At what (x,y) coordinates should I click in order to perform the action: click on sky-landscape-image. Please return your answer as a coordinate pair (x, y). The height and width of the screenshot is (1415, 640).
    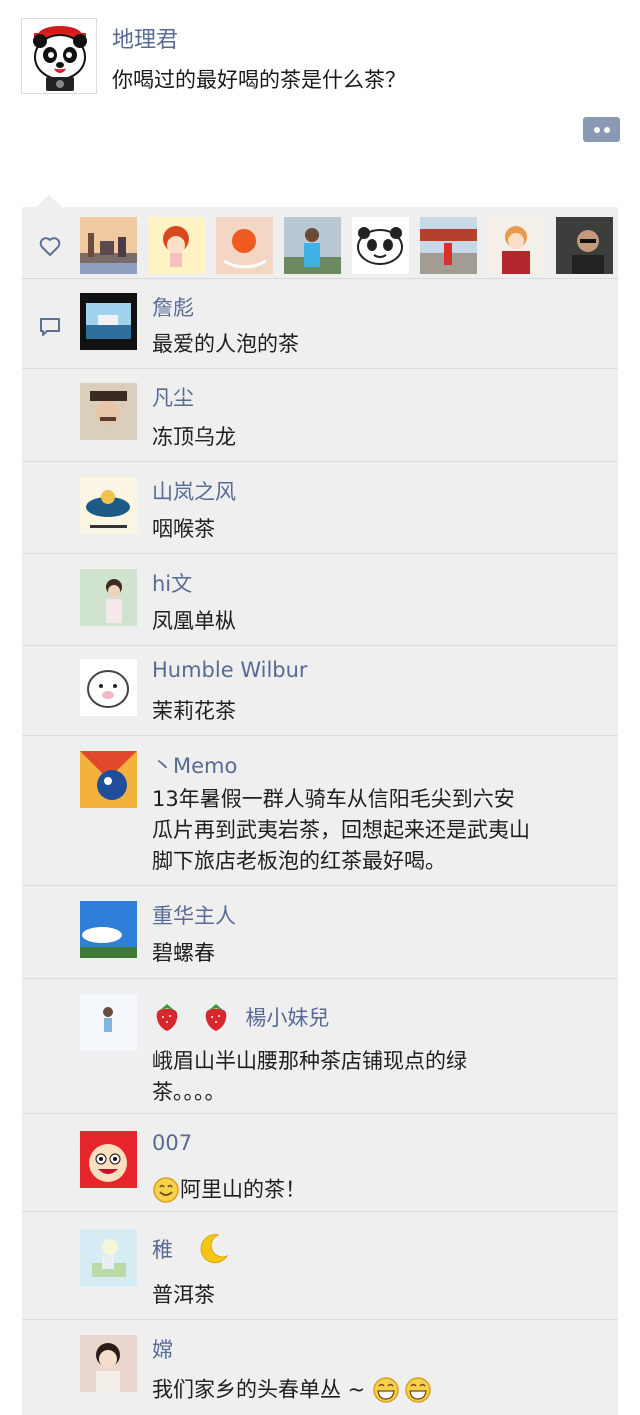
    Looking at the image, I should click on (108, 929).